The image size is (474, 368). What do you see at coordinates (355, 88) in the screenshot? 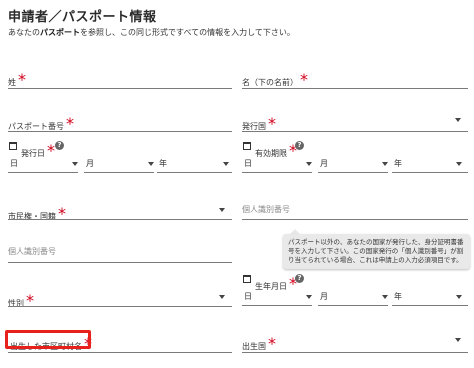
I see `given-name-input-line` at bounding box center [355, 88].